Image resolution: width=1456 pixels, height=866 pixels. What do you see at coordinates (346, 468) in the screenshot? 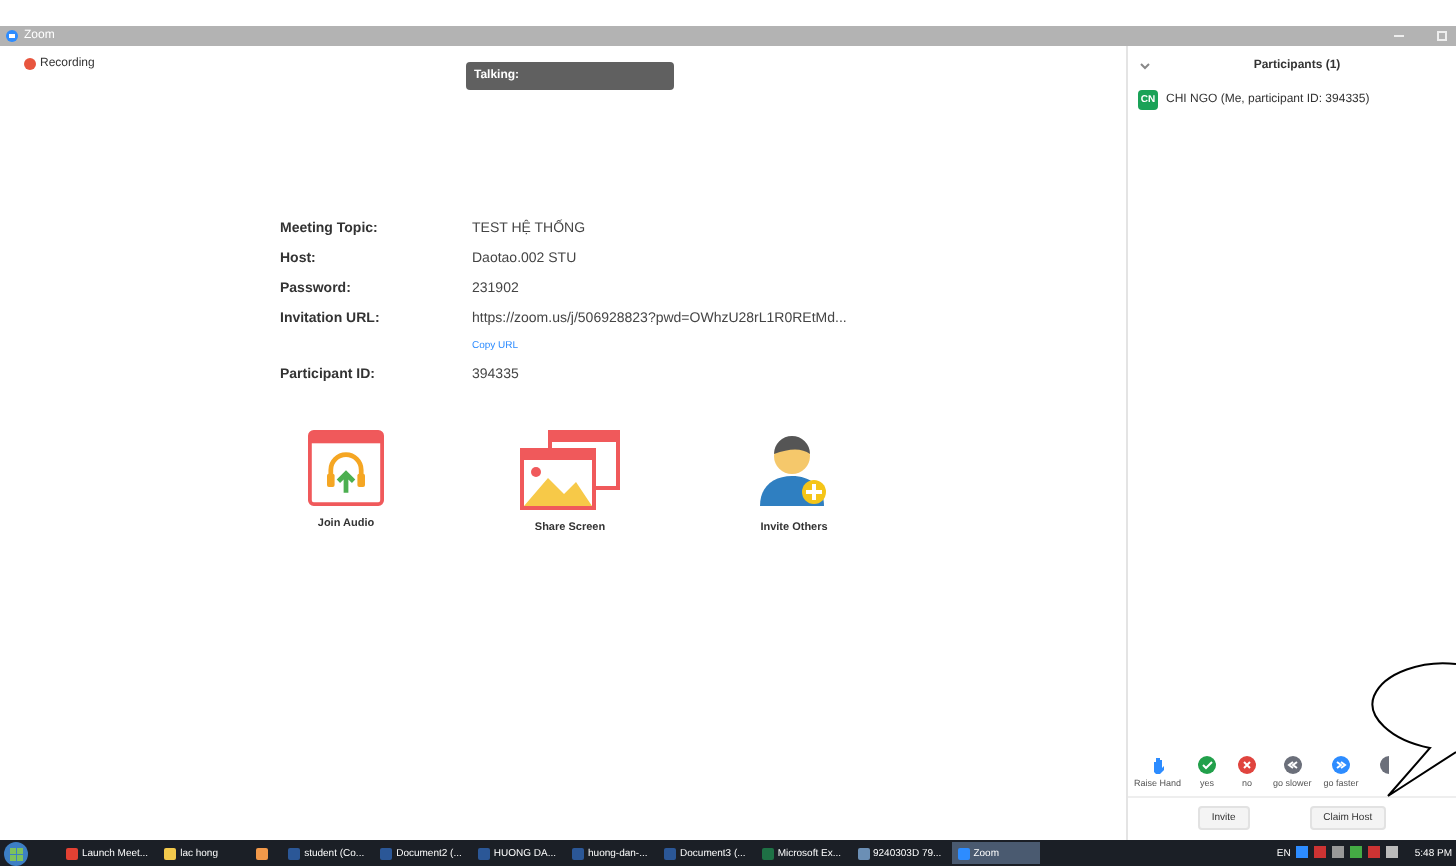
I see `headphones-window-icon` at bounding box center [346, 468].